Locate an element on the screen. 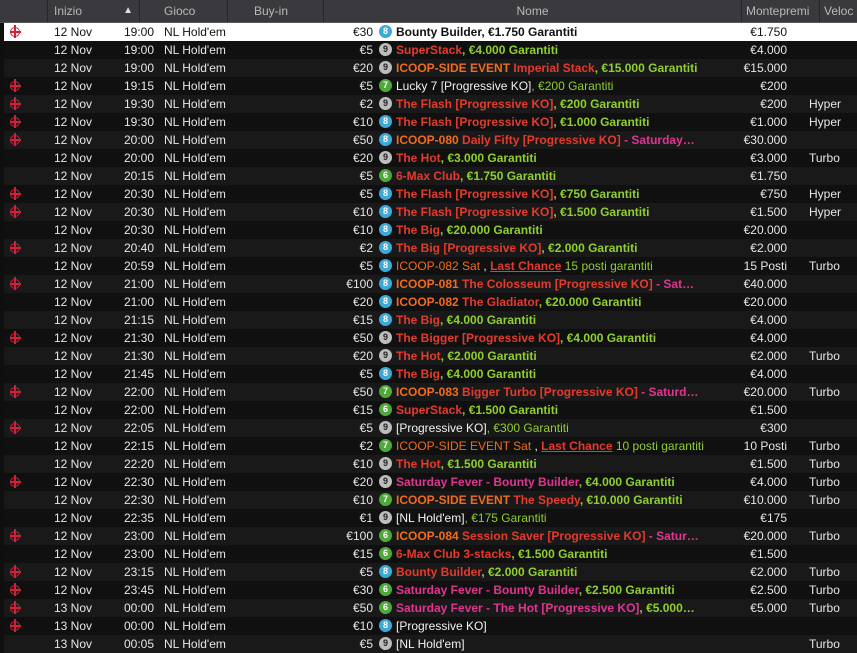 Image resolution: width=857 pixels, height=653 pixels. buyin-amount: €100 is located at coordinates (359, 284).